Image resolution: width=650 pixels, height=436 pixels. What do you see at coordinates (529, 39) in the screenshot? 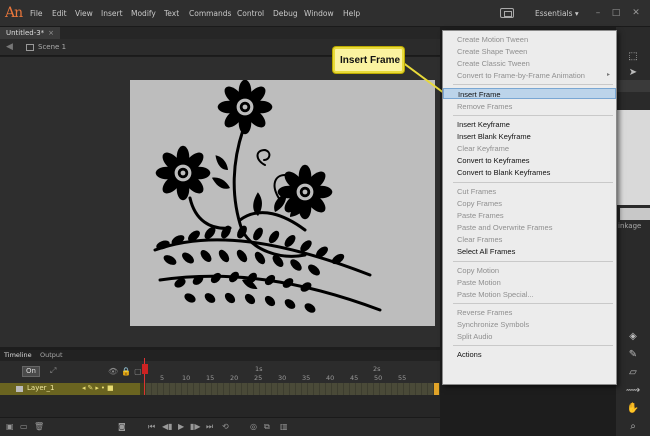
I see `menu-item-create-motion-tween: Create Motion Tween` at bounding box center [529, 39].